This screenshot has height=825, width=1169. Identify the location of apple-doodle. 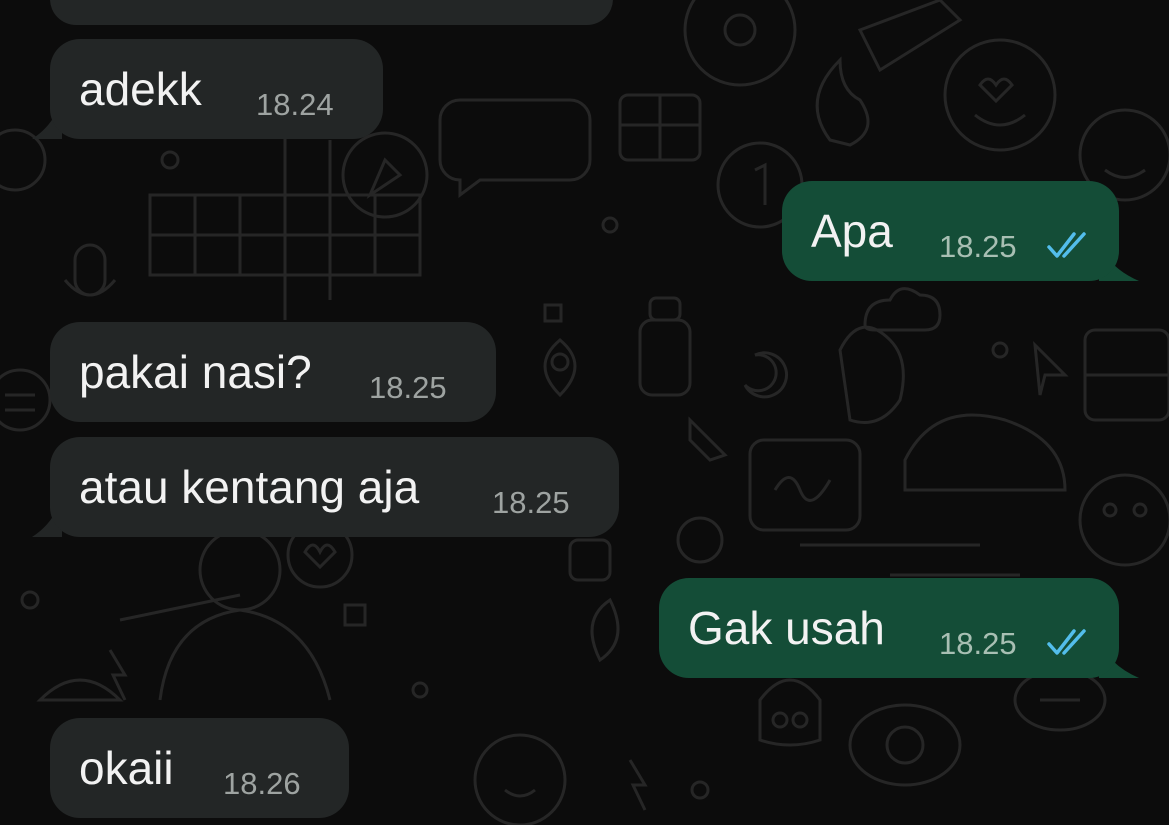
(700, 540).